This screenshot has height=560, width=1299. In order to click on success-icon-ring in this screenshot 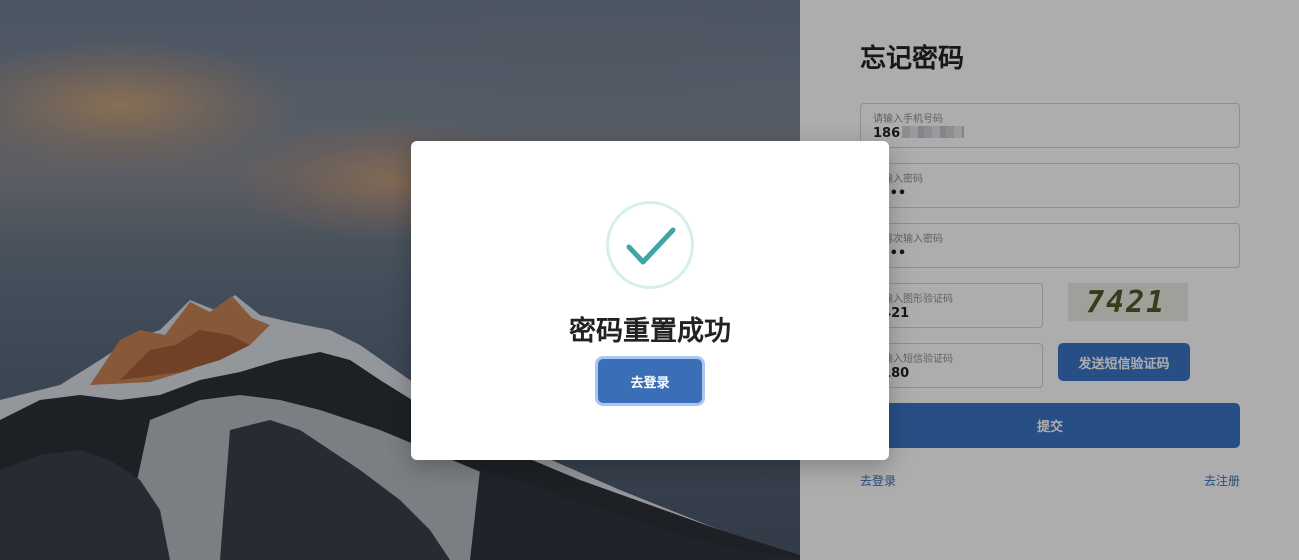, I will do `click(650, 245)`.